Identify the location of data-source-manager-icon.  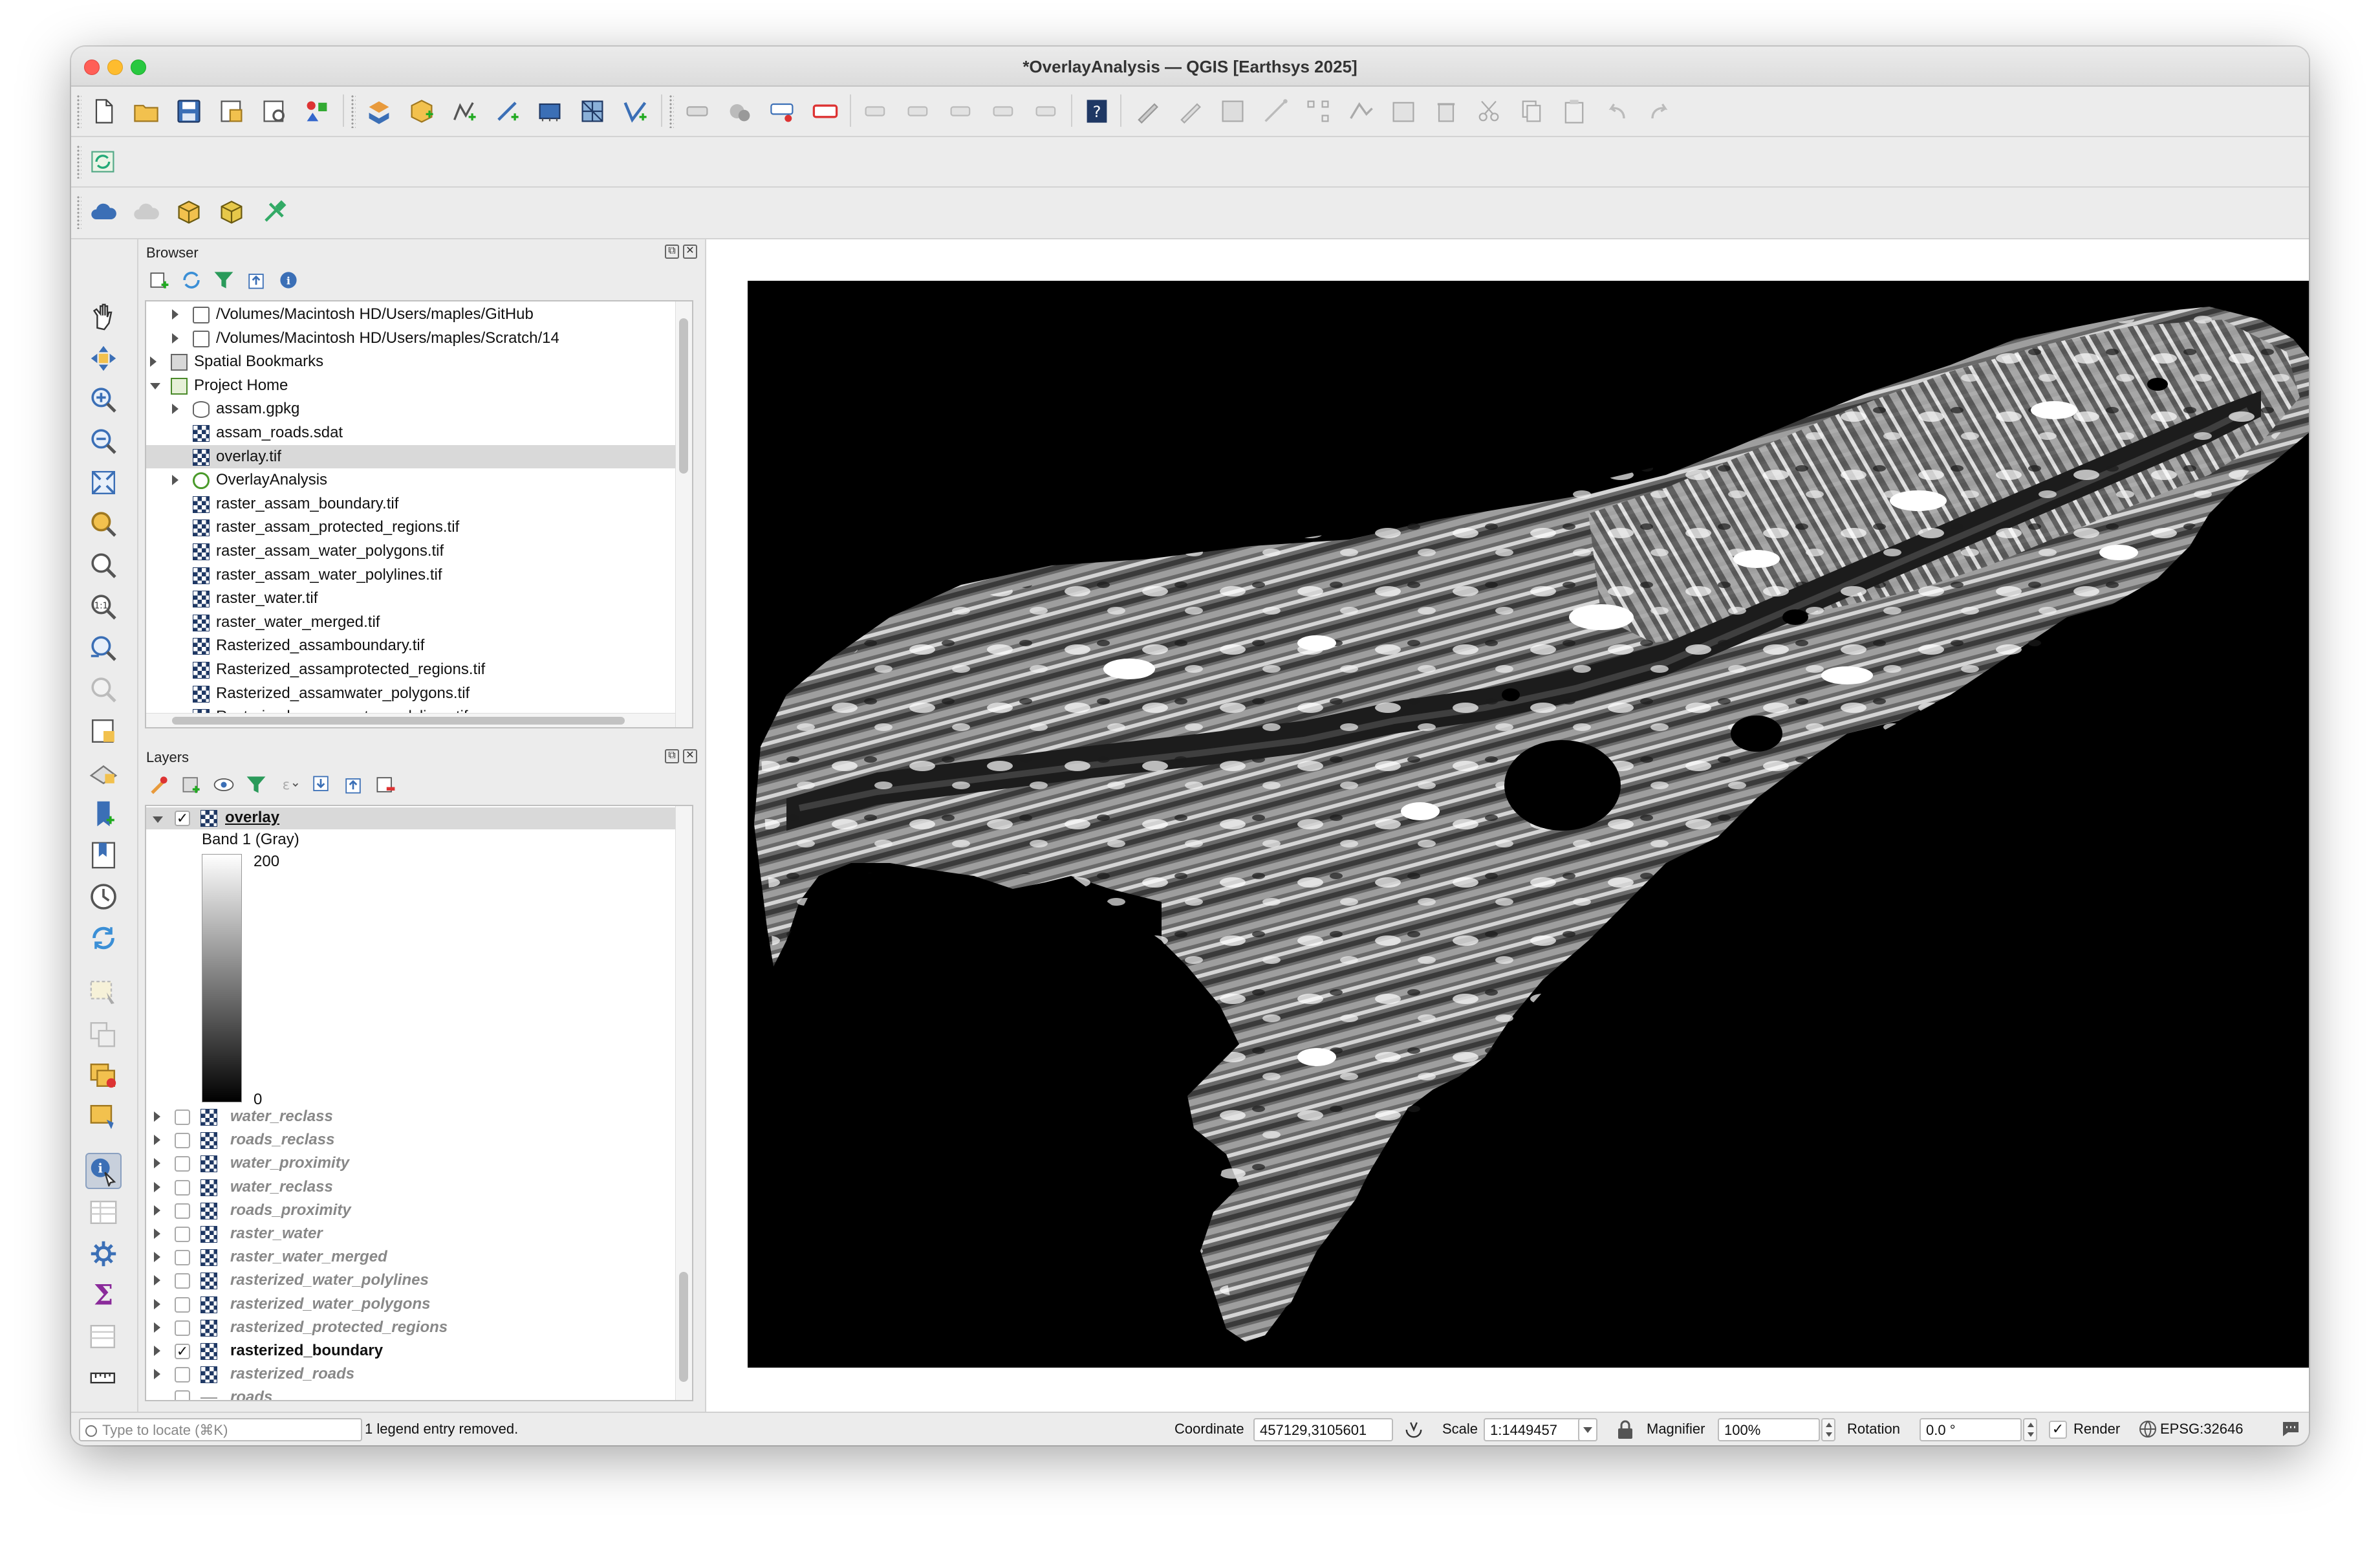
(379, 111).